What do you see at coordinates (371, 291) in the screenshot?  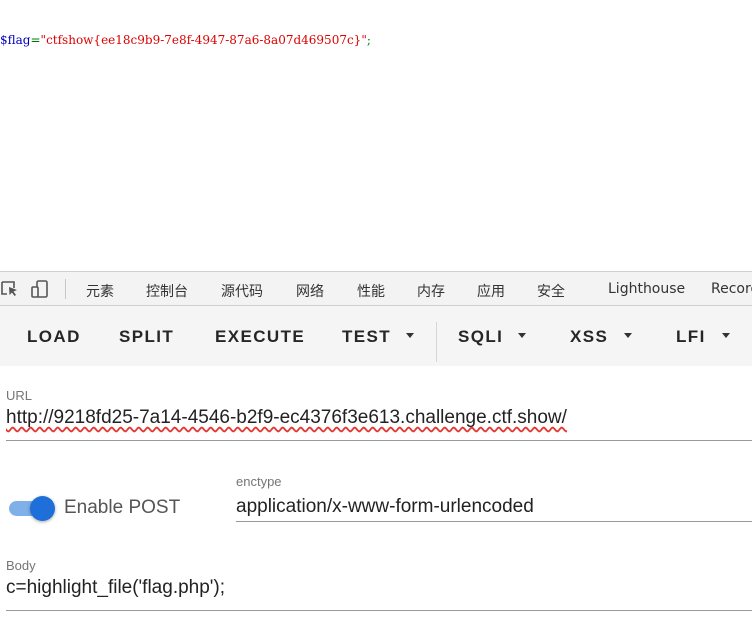 I see `tab-performance: 性能` at bounding box center [371, 291].